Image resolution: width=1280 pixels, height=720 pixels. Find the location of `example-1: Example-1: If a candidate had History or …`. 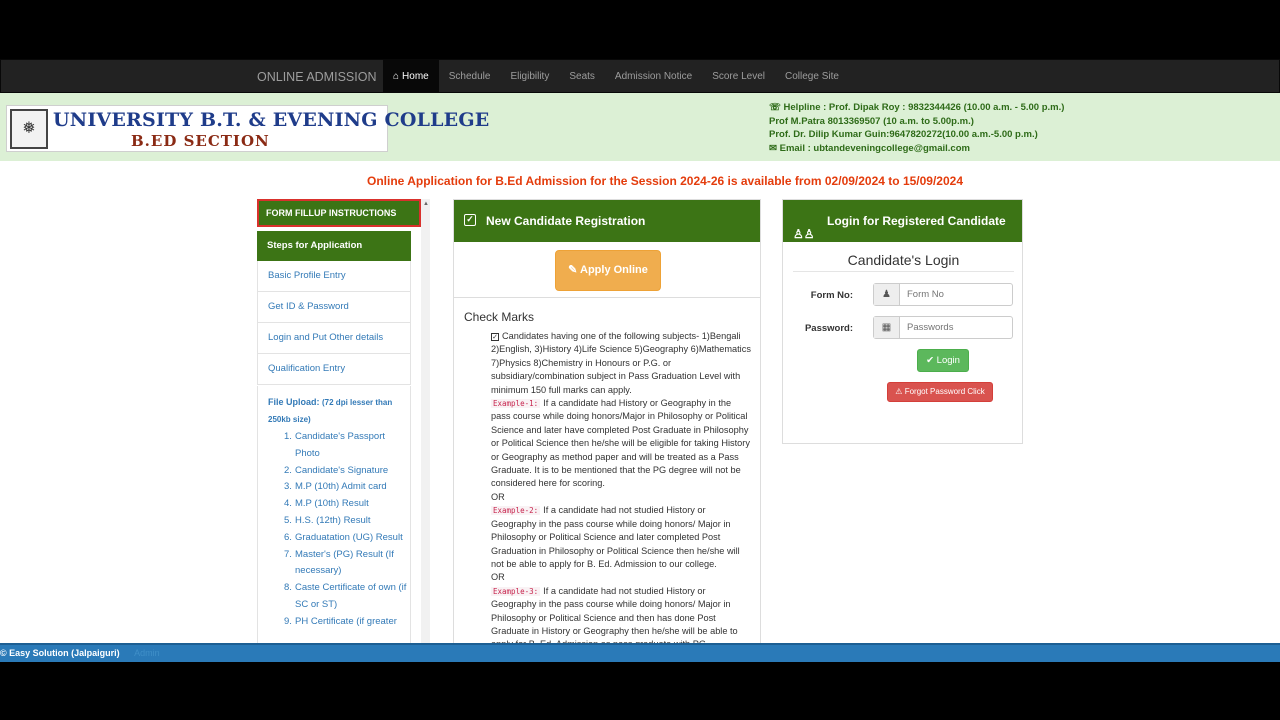

example-1: Example-1: If a candidate had History or … is located at coordinates (621, 444).